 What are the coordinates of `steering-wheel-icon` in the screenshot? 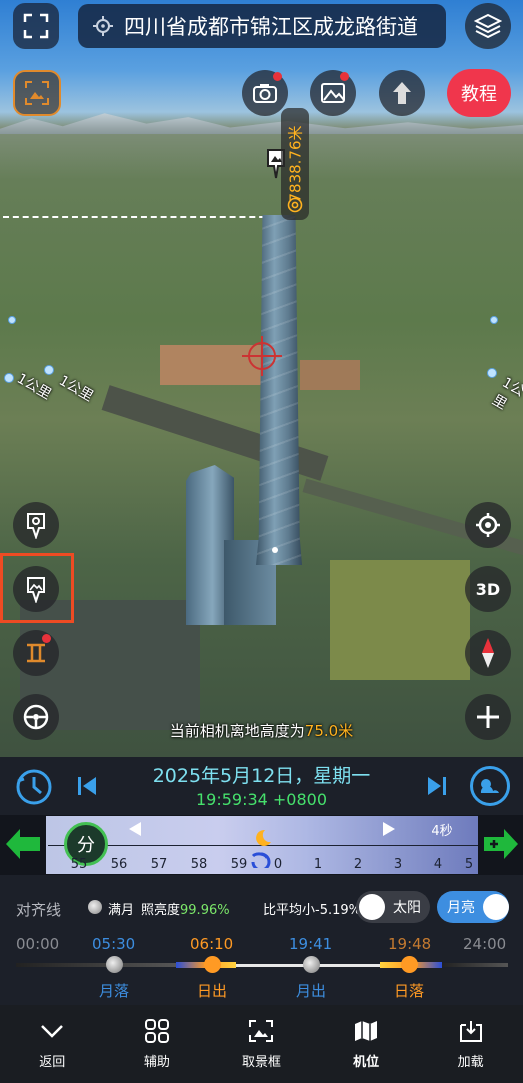 It's located at (36, 717).